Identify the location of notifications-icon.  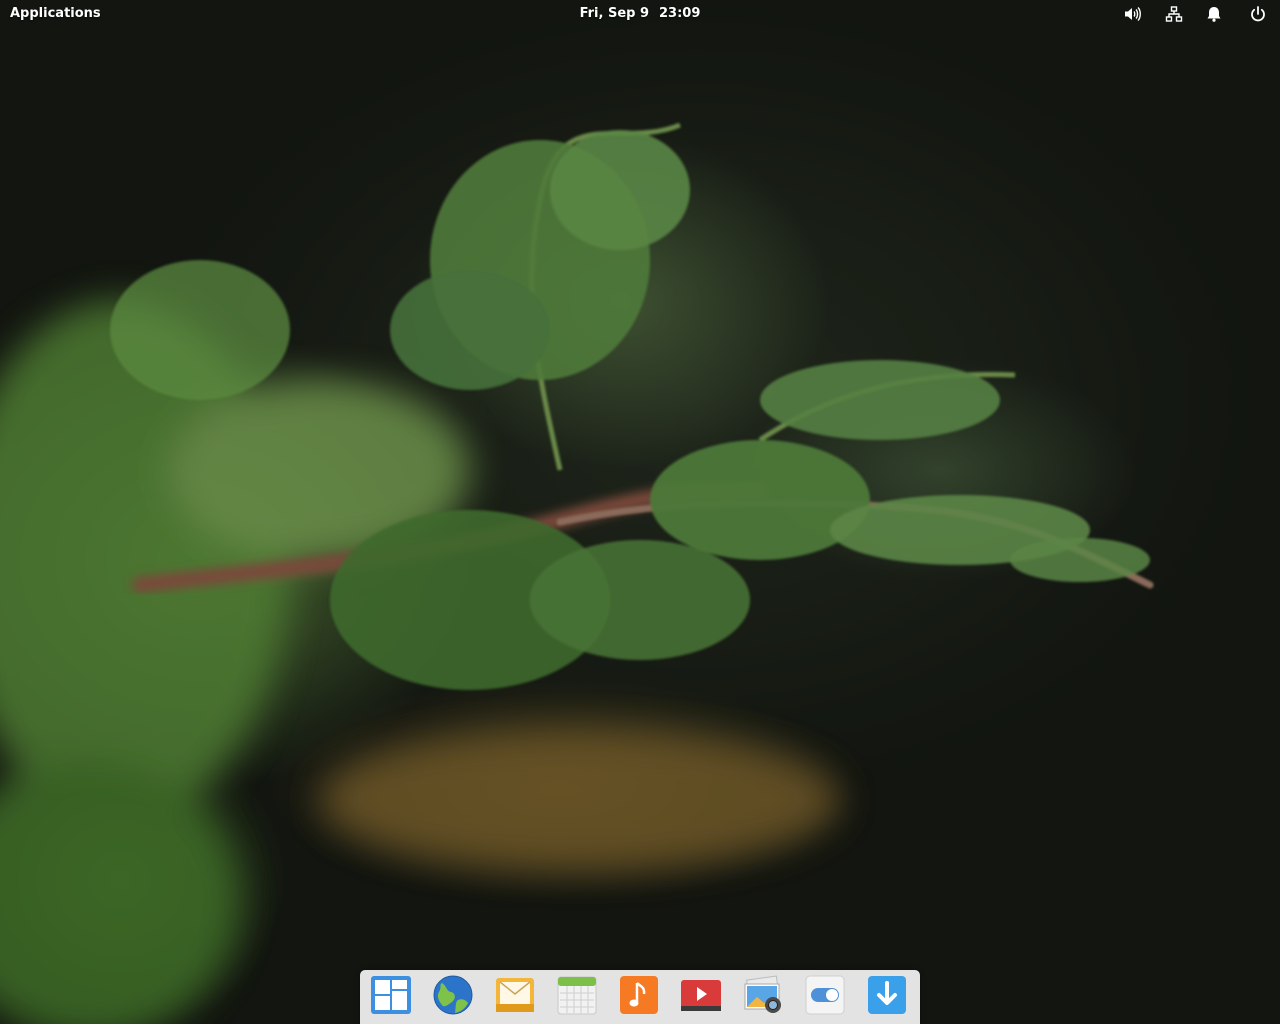
(1214, 14).